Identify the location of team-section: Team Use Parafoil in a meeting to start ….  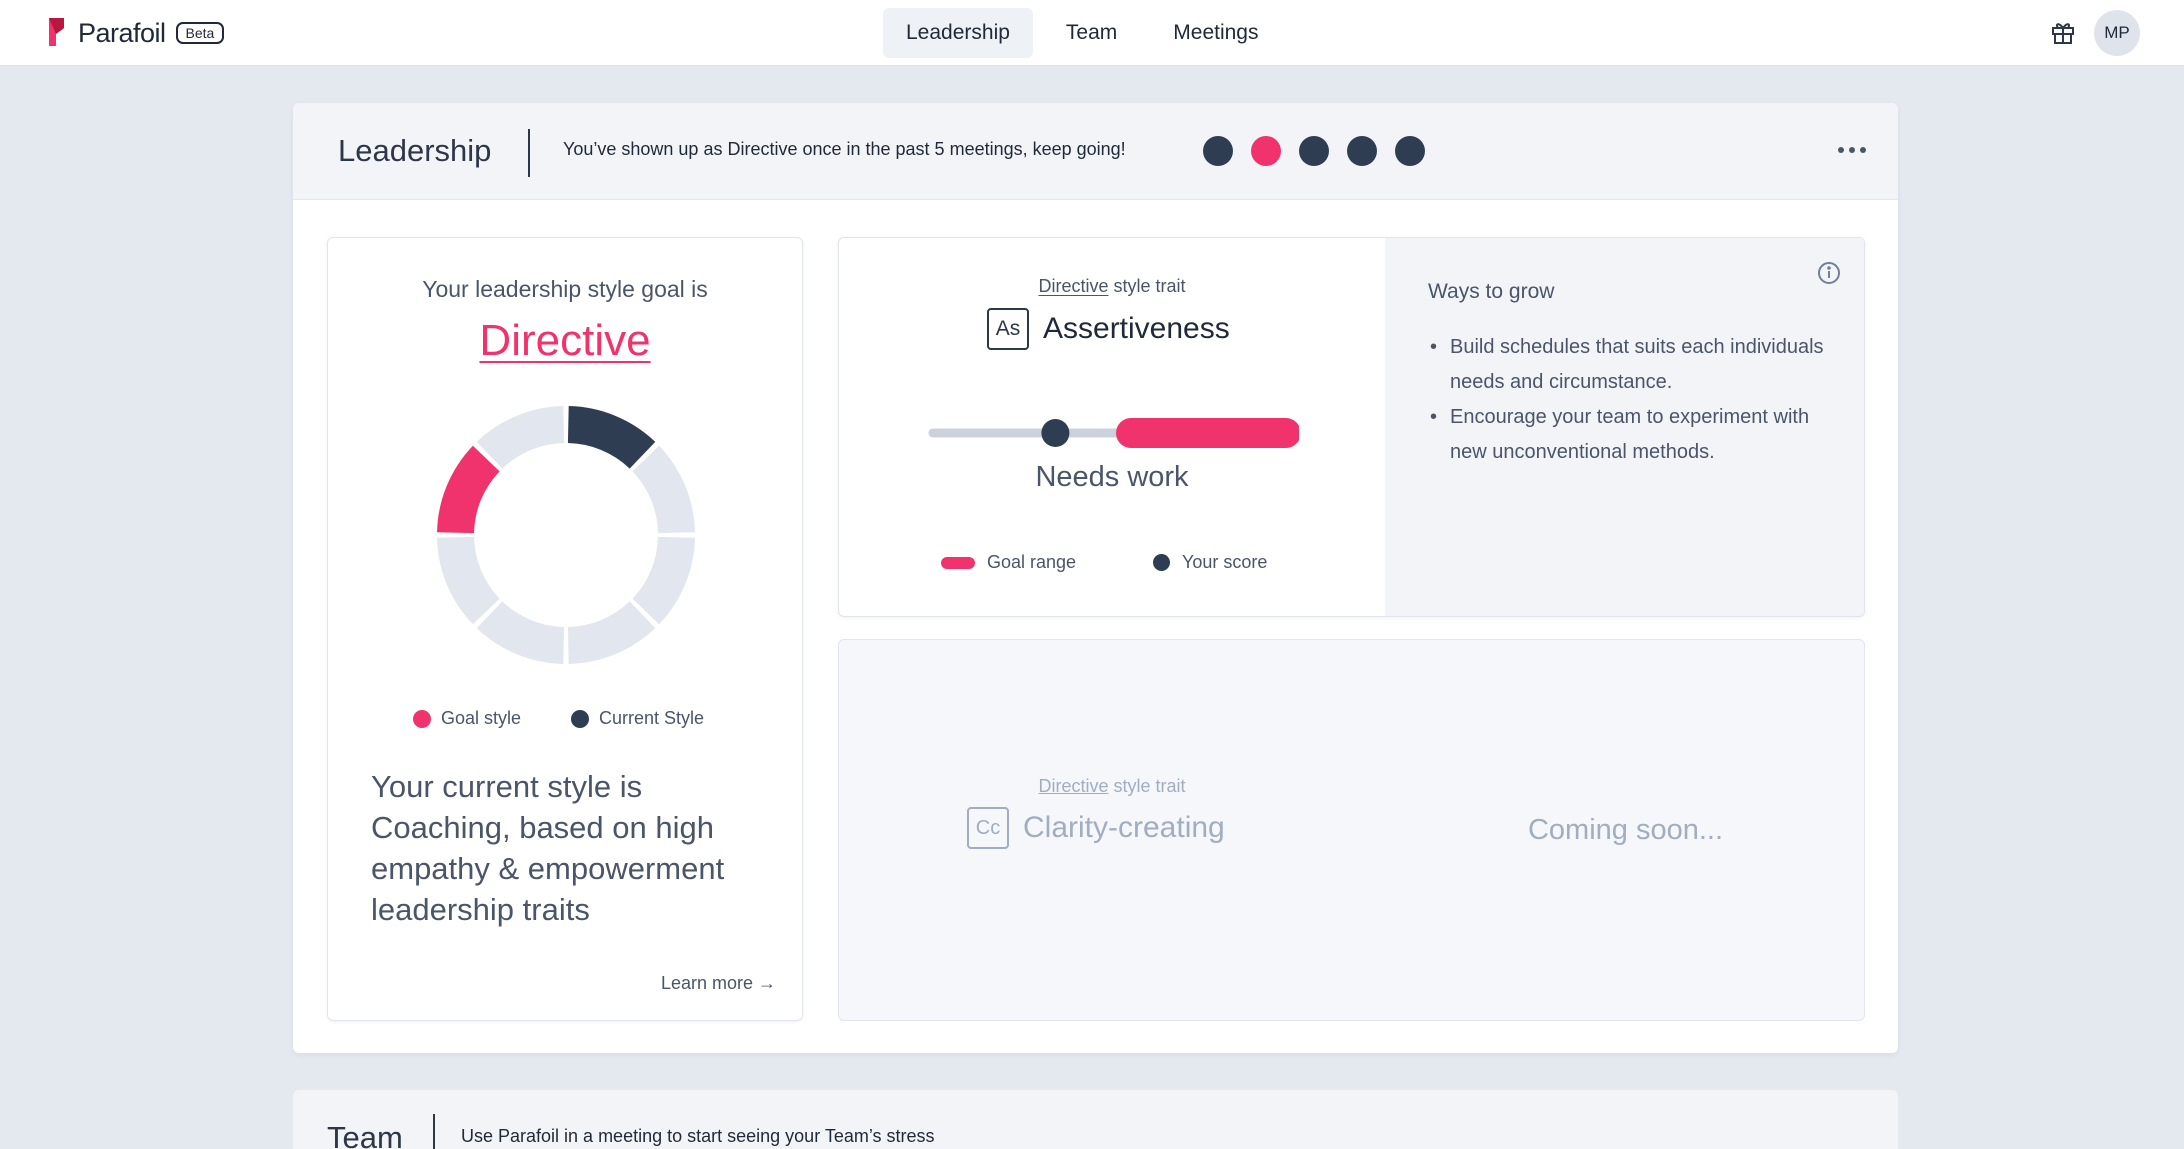
(1095, 1119).